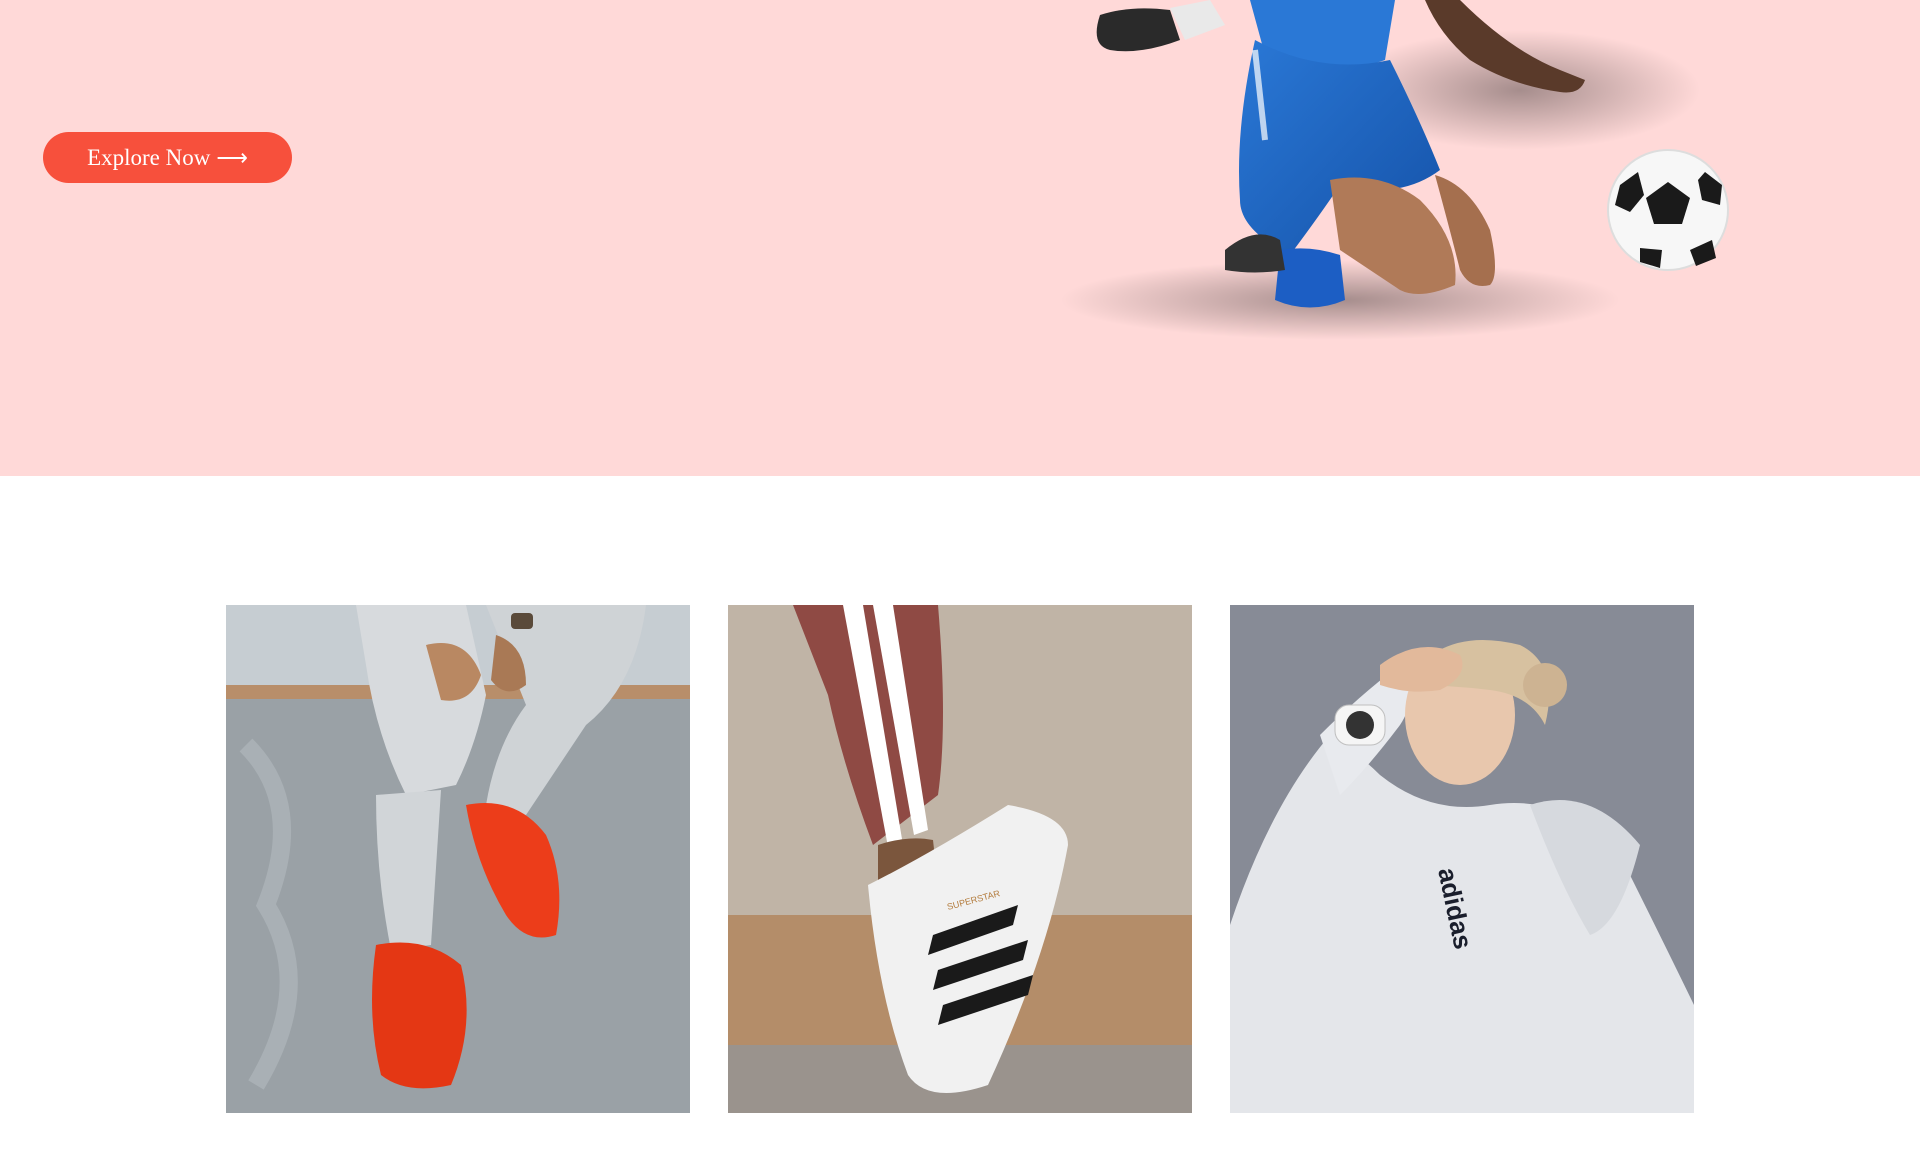 The image size is (1920, 1161). I want to click on hoodie-woman-image: adidas, so click(1462, 859).